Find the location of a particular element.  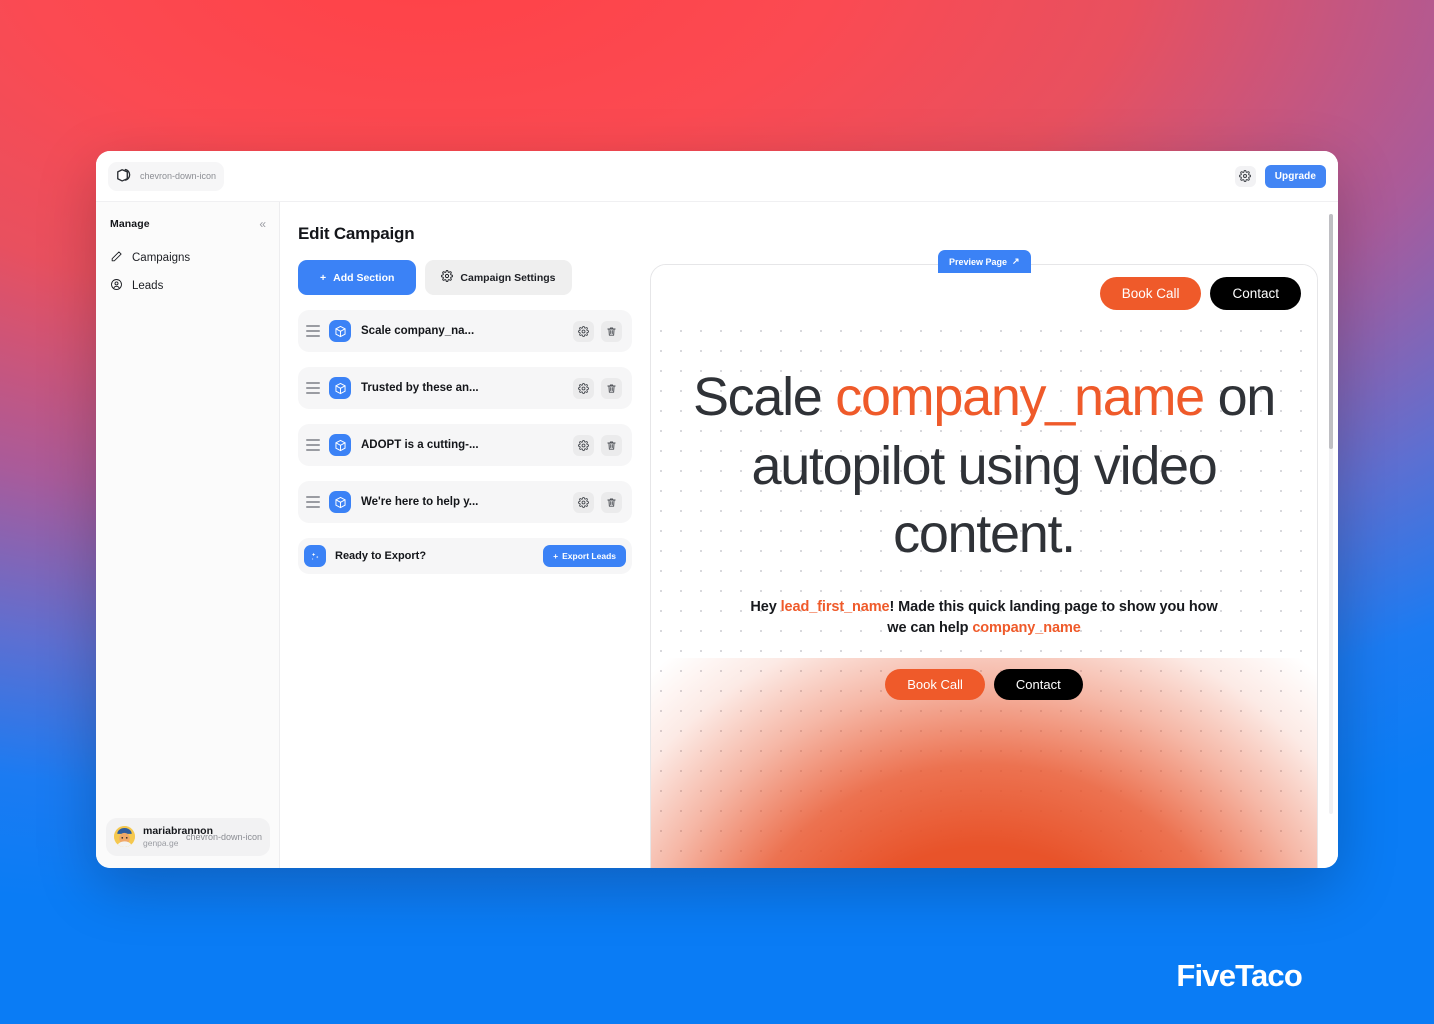

hero-cta-group: Book Call Contact is located at coordinates (984, 684).